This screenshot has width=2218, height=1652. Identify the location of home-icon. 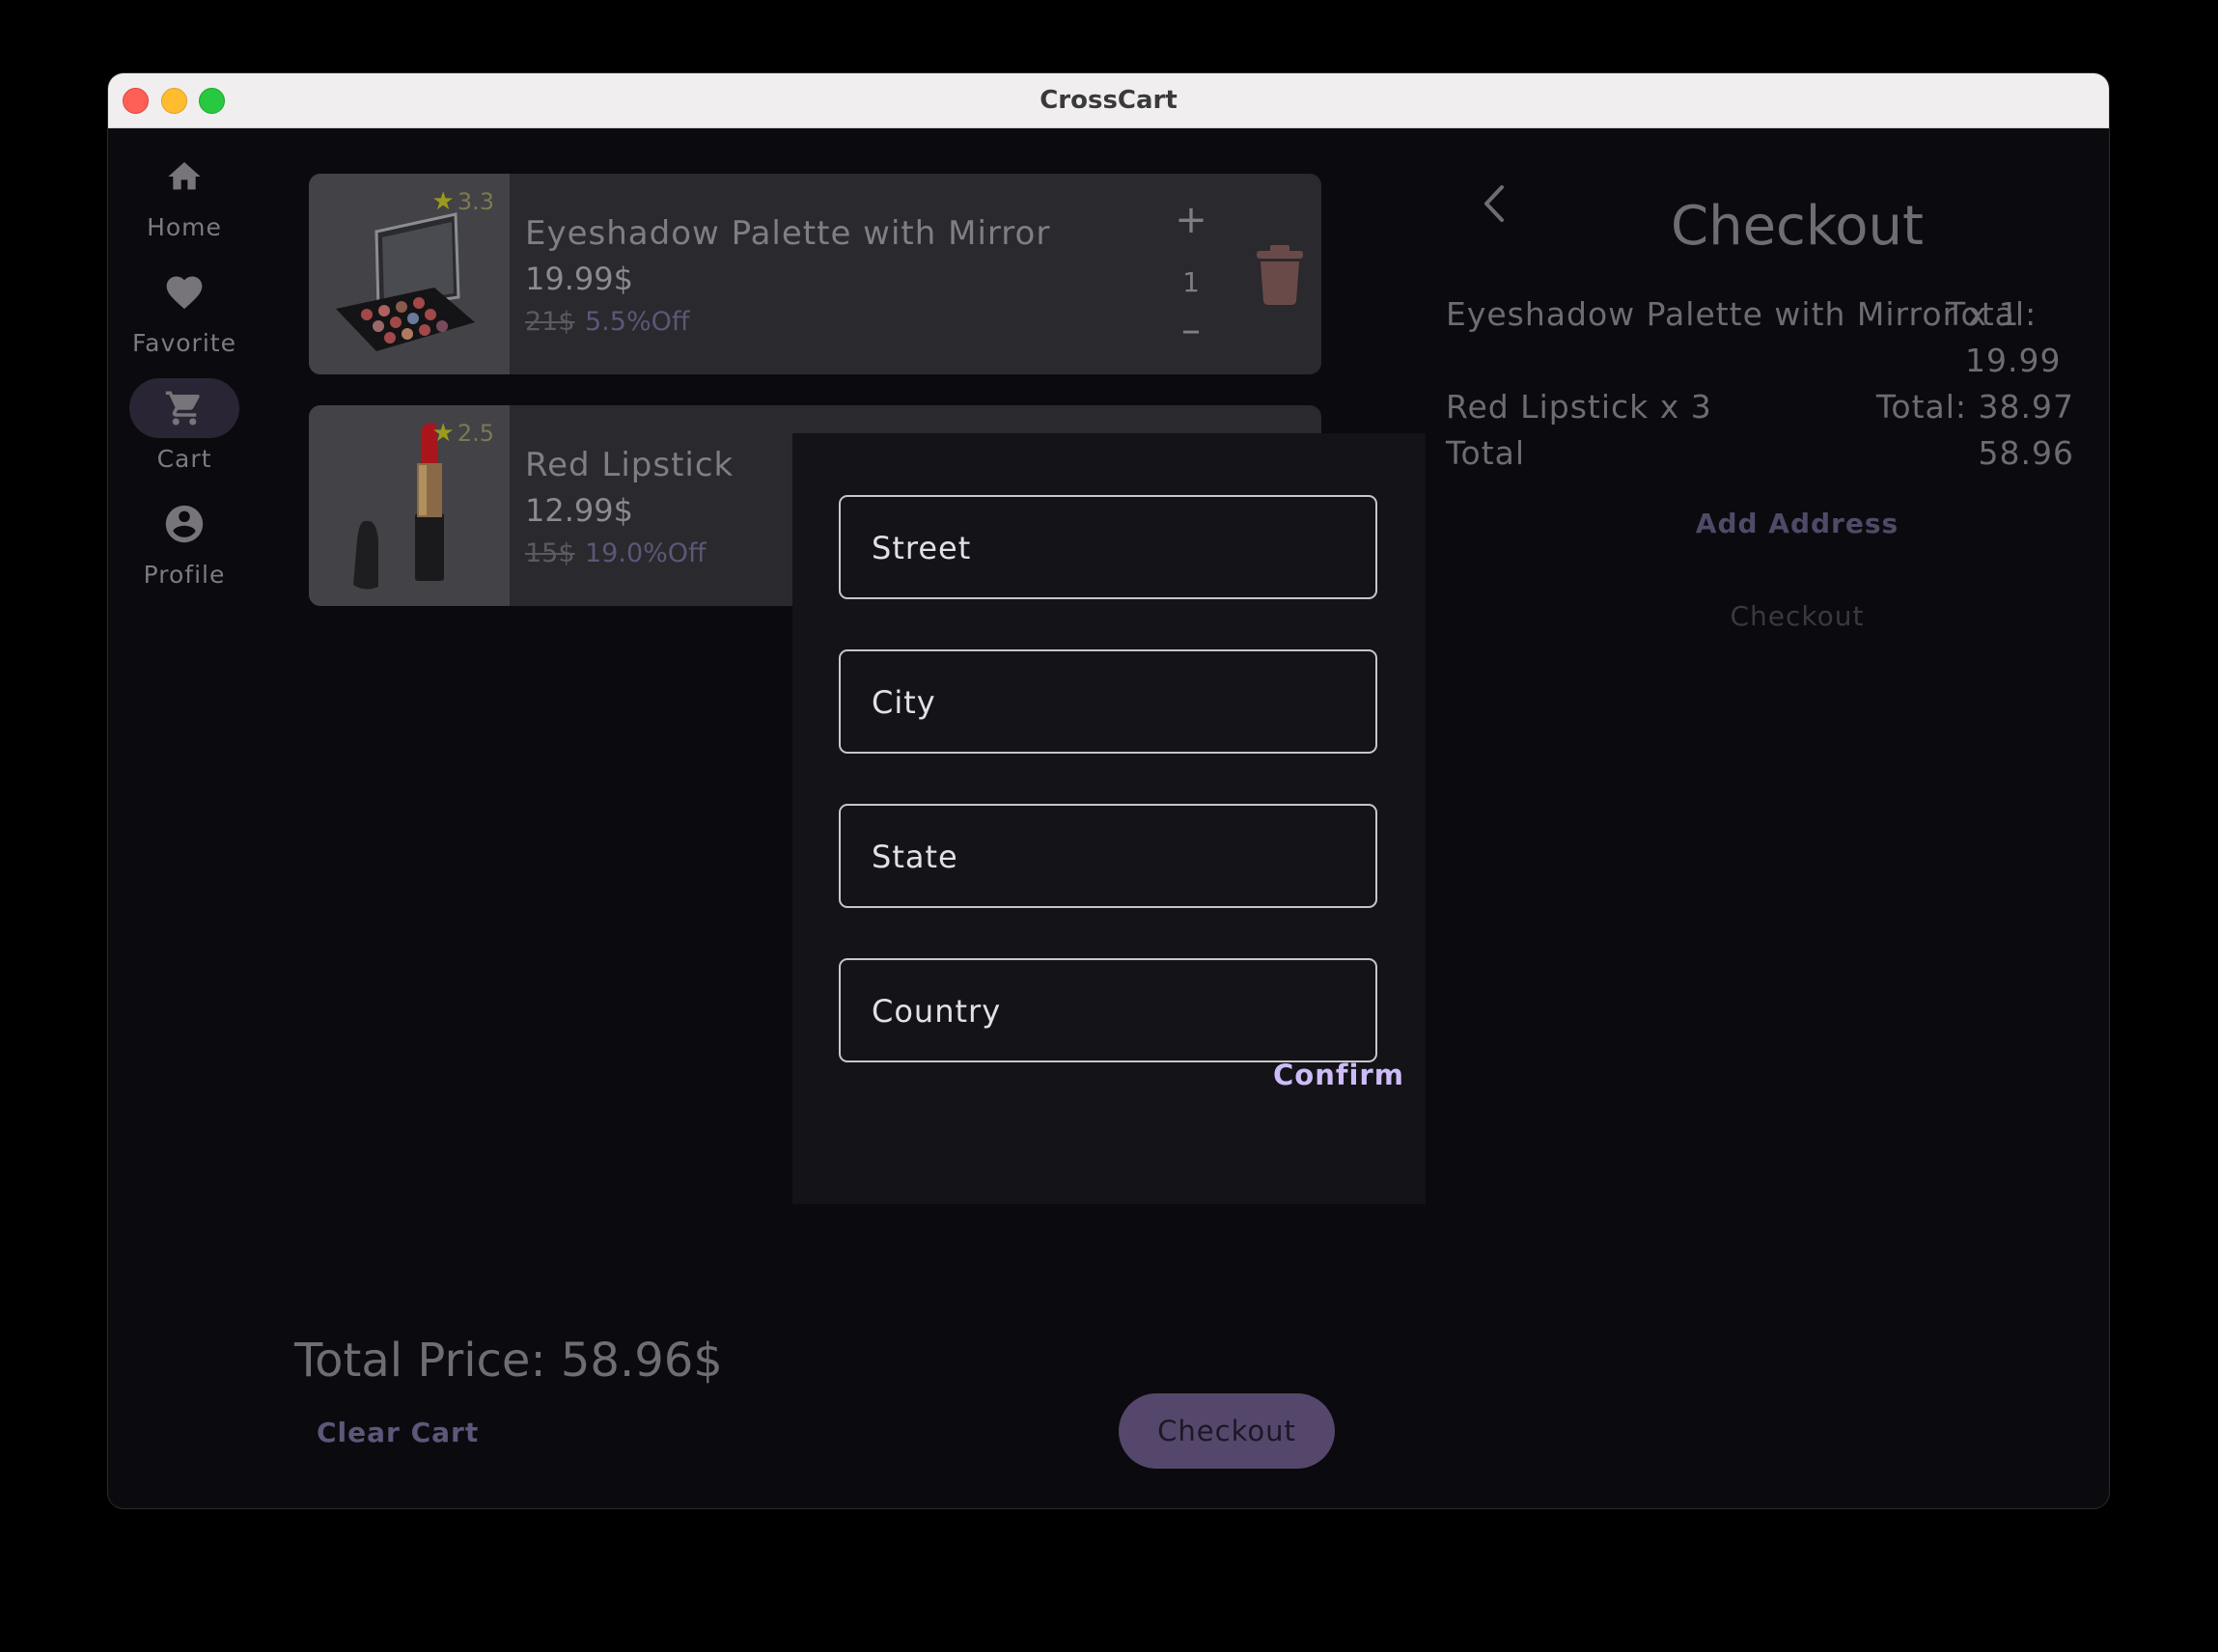
(184, 176).